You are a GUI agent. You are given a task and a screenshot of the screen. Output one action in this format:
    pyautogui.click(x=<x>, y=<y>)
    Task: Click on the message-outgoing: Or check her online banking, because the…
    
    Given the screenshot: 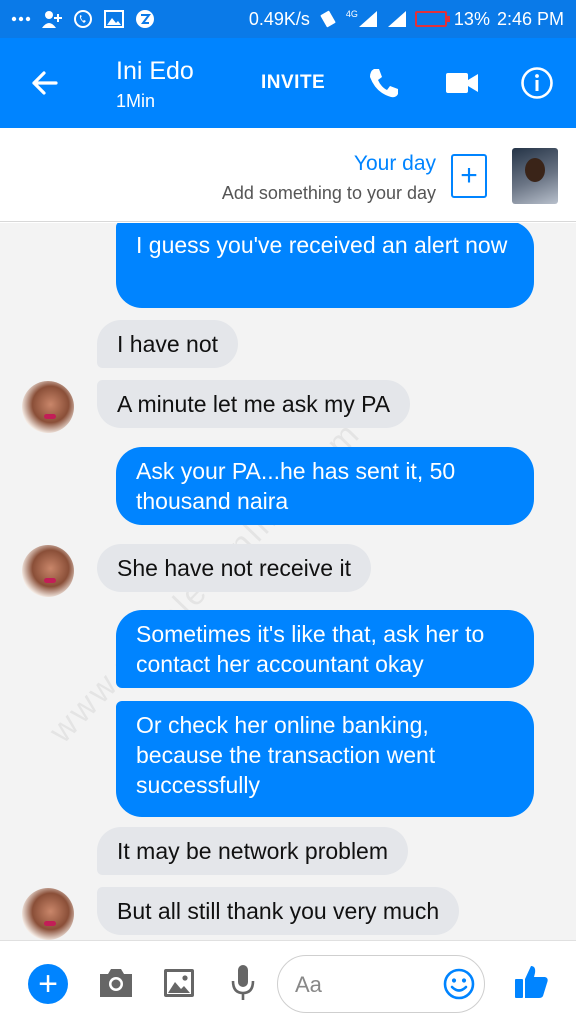 What is the action you would take?
    pyautogui.click(x=325, y=759)
    